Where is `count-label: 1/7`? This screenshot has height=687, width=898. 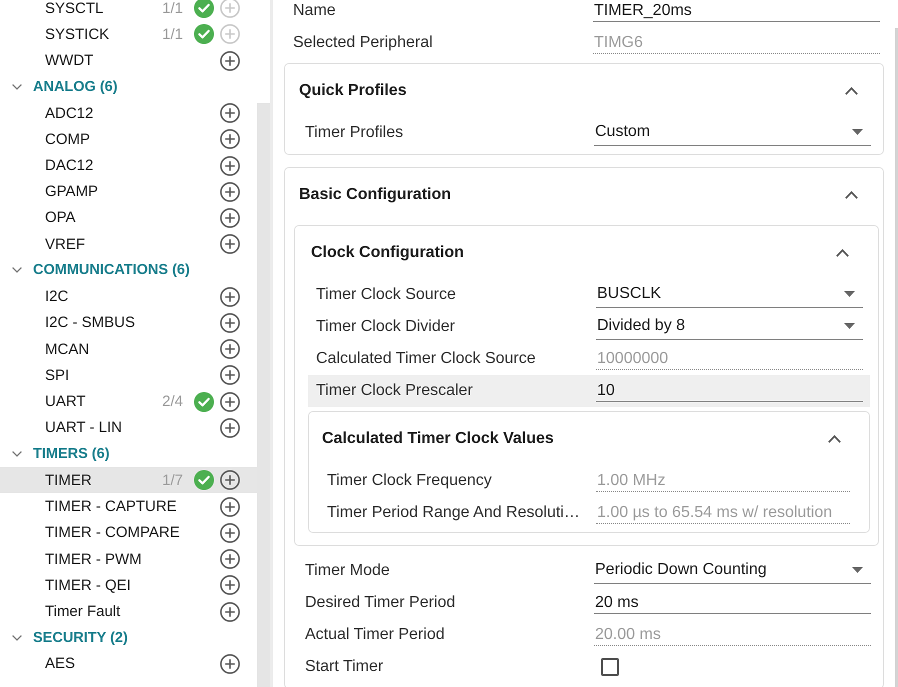 count-label: 1/7 is located at coordinates (172, 480).